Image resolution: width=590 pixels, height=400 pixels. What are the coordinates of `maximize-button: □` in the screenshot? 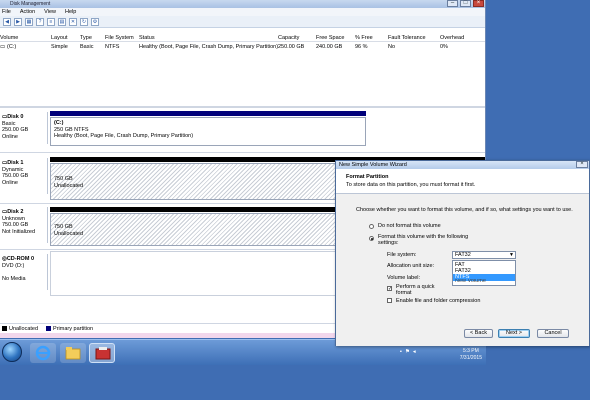 It's located at (465, 3).